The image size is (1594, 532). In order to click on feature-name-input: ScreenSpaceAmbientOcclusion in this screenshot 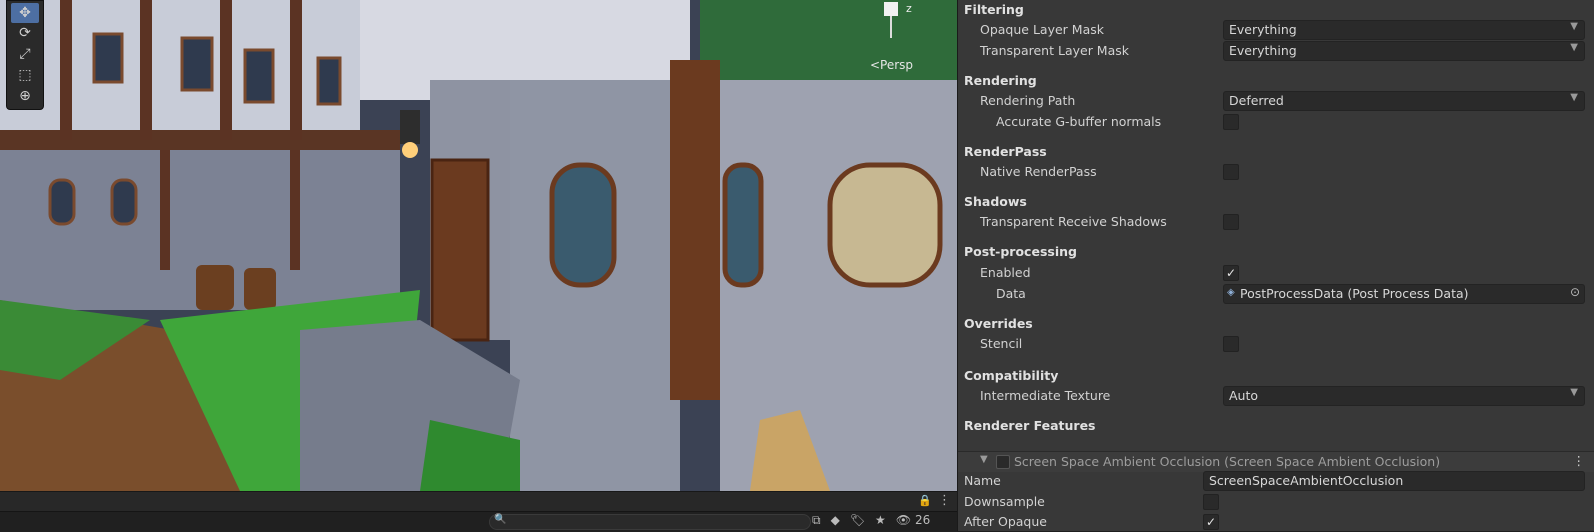, I will do `click(1394, 481)`.